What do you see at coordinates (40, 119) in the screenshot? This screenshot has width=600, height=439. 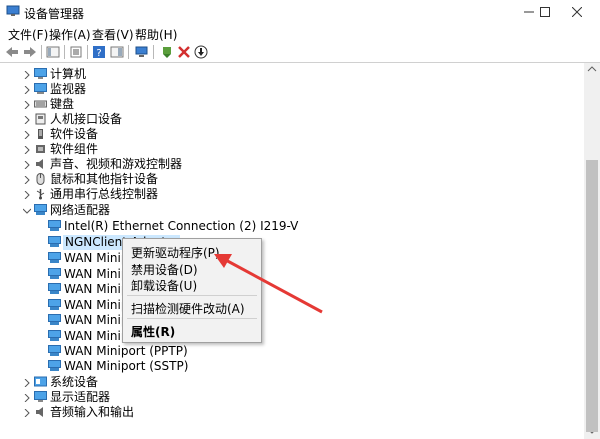 I see `hid-icon` at bounding box center [40, 119].